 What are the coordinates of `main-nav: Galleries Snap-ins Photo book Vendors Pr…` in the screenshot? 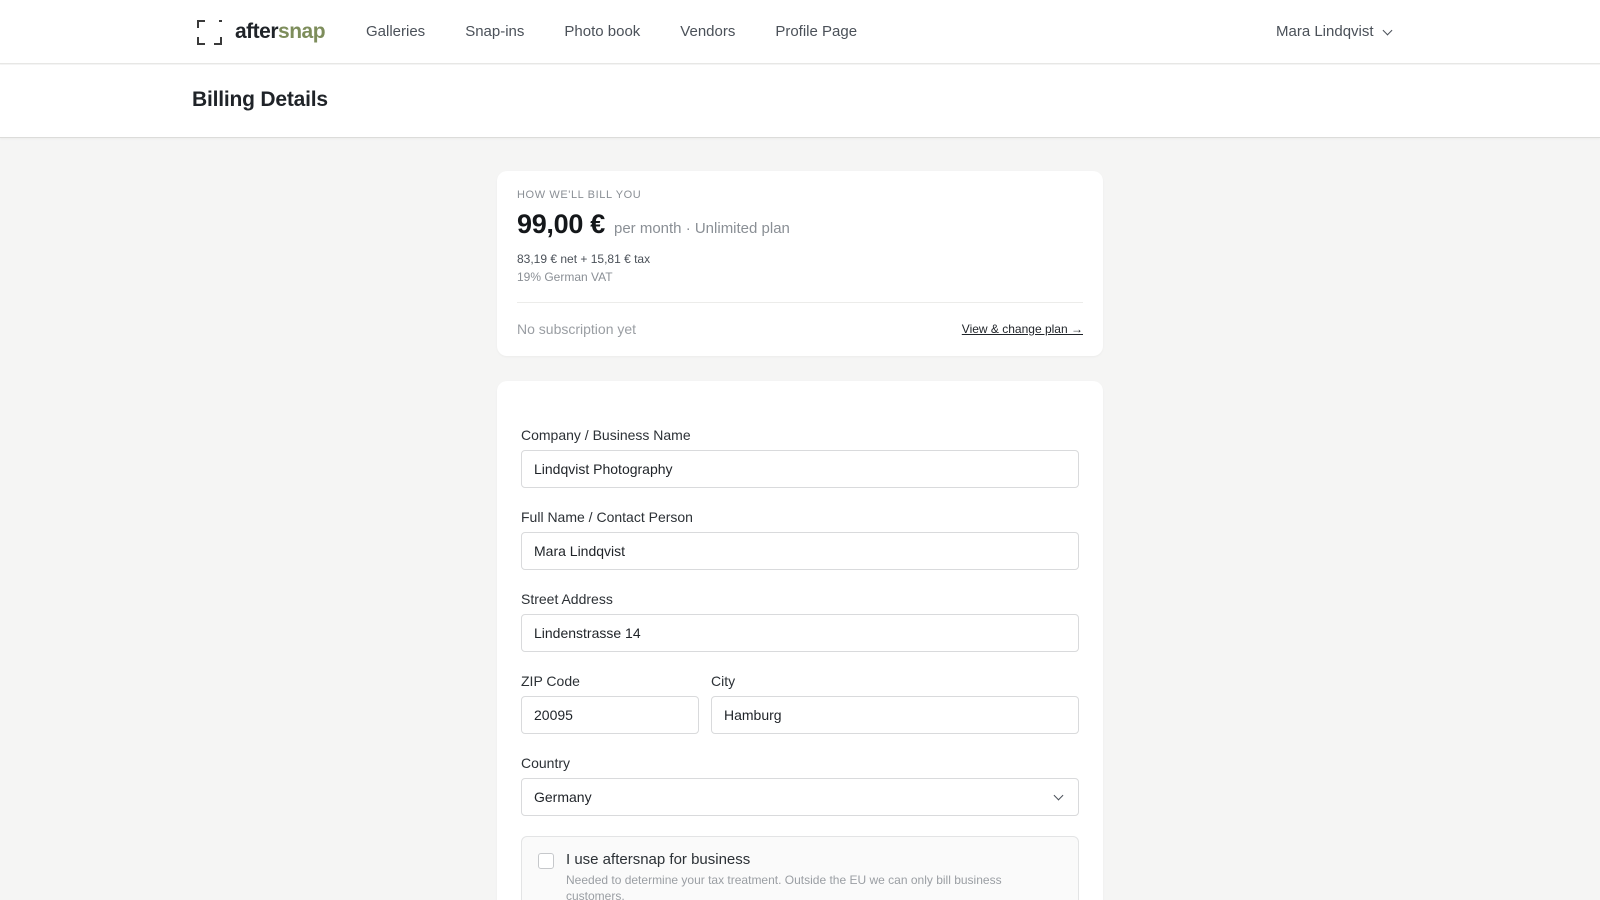 It's located at (631, 32).